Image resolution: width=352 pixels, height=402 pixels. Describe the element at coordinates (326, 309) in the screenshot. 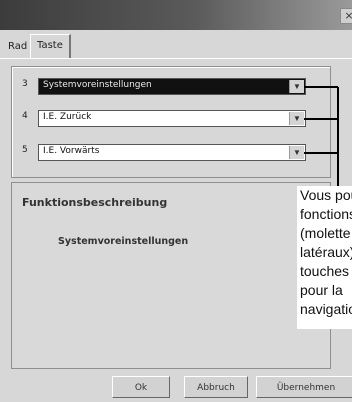

I see `callout-line: navigation` at that location.